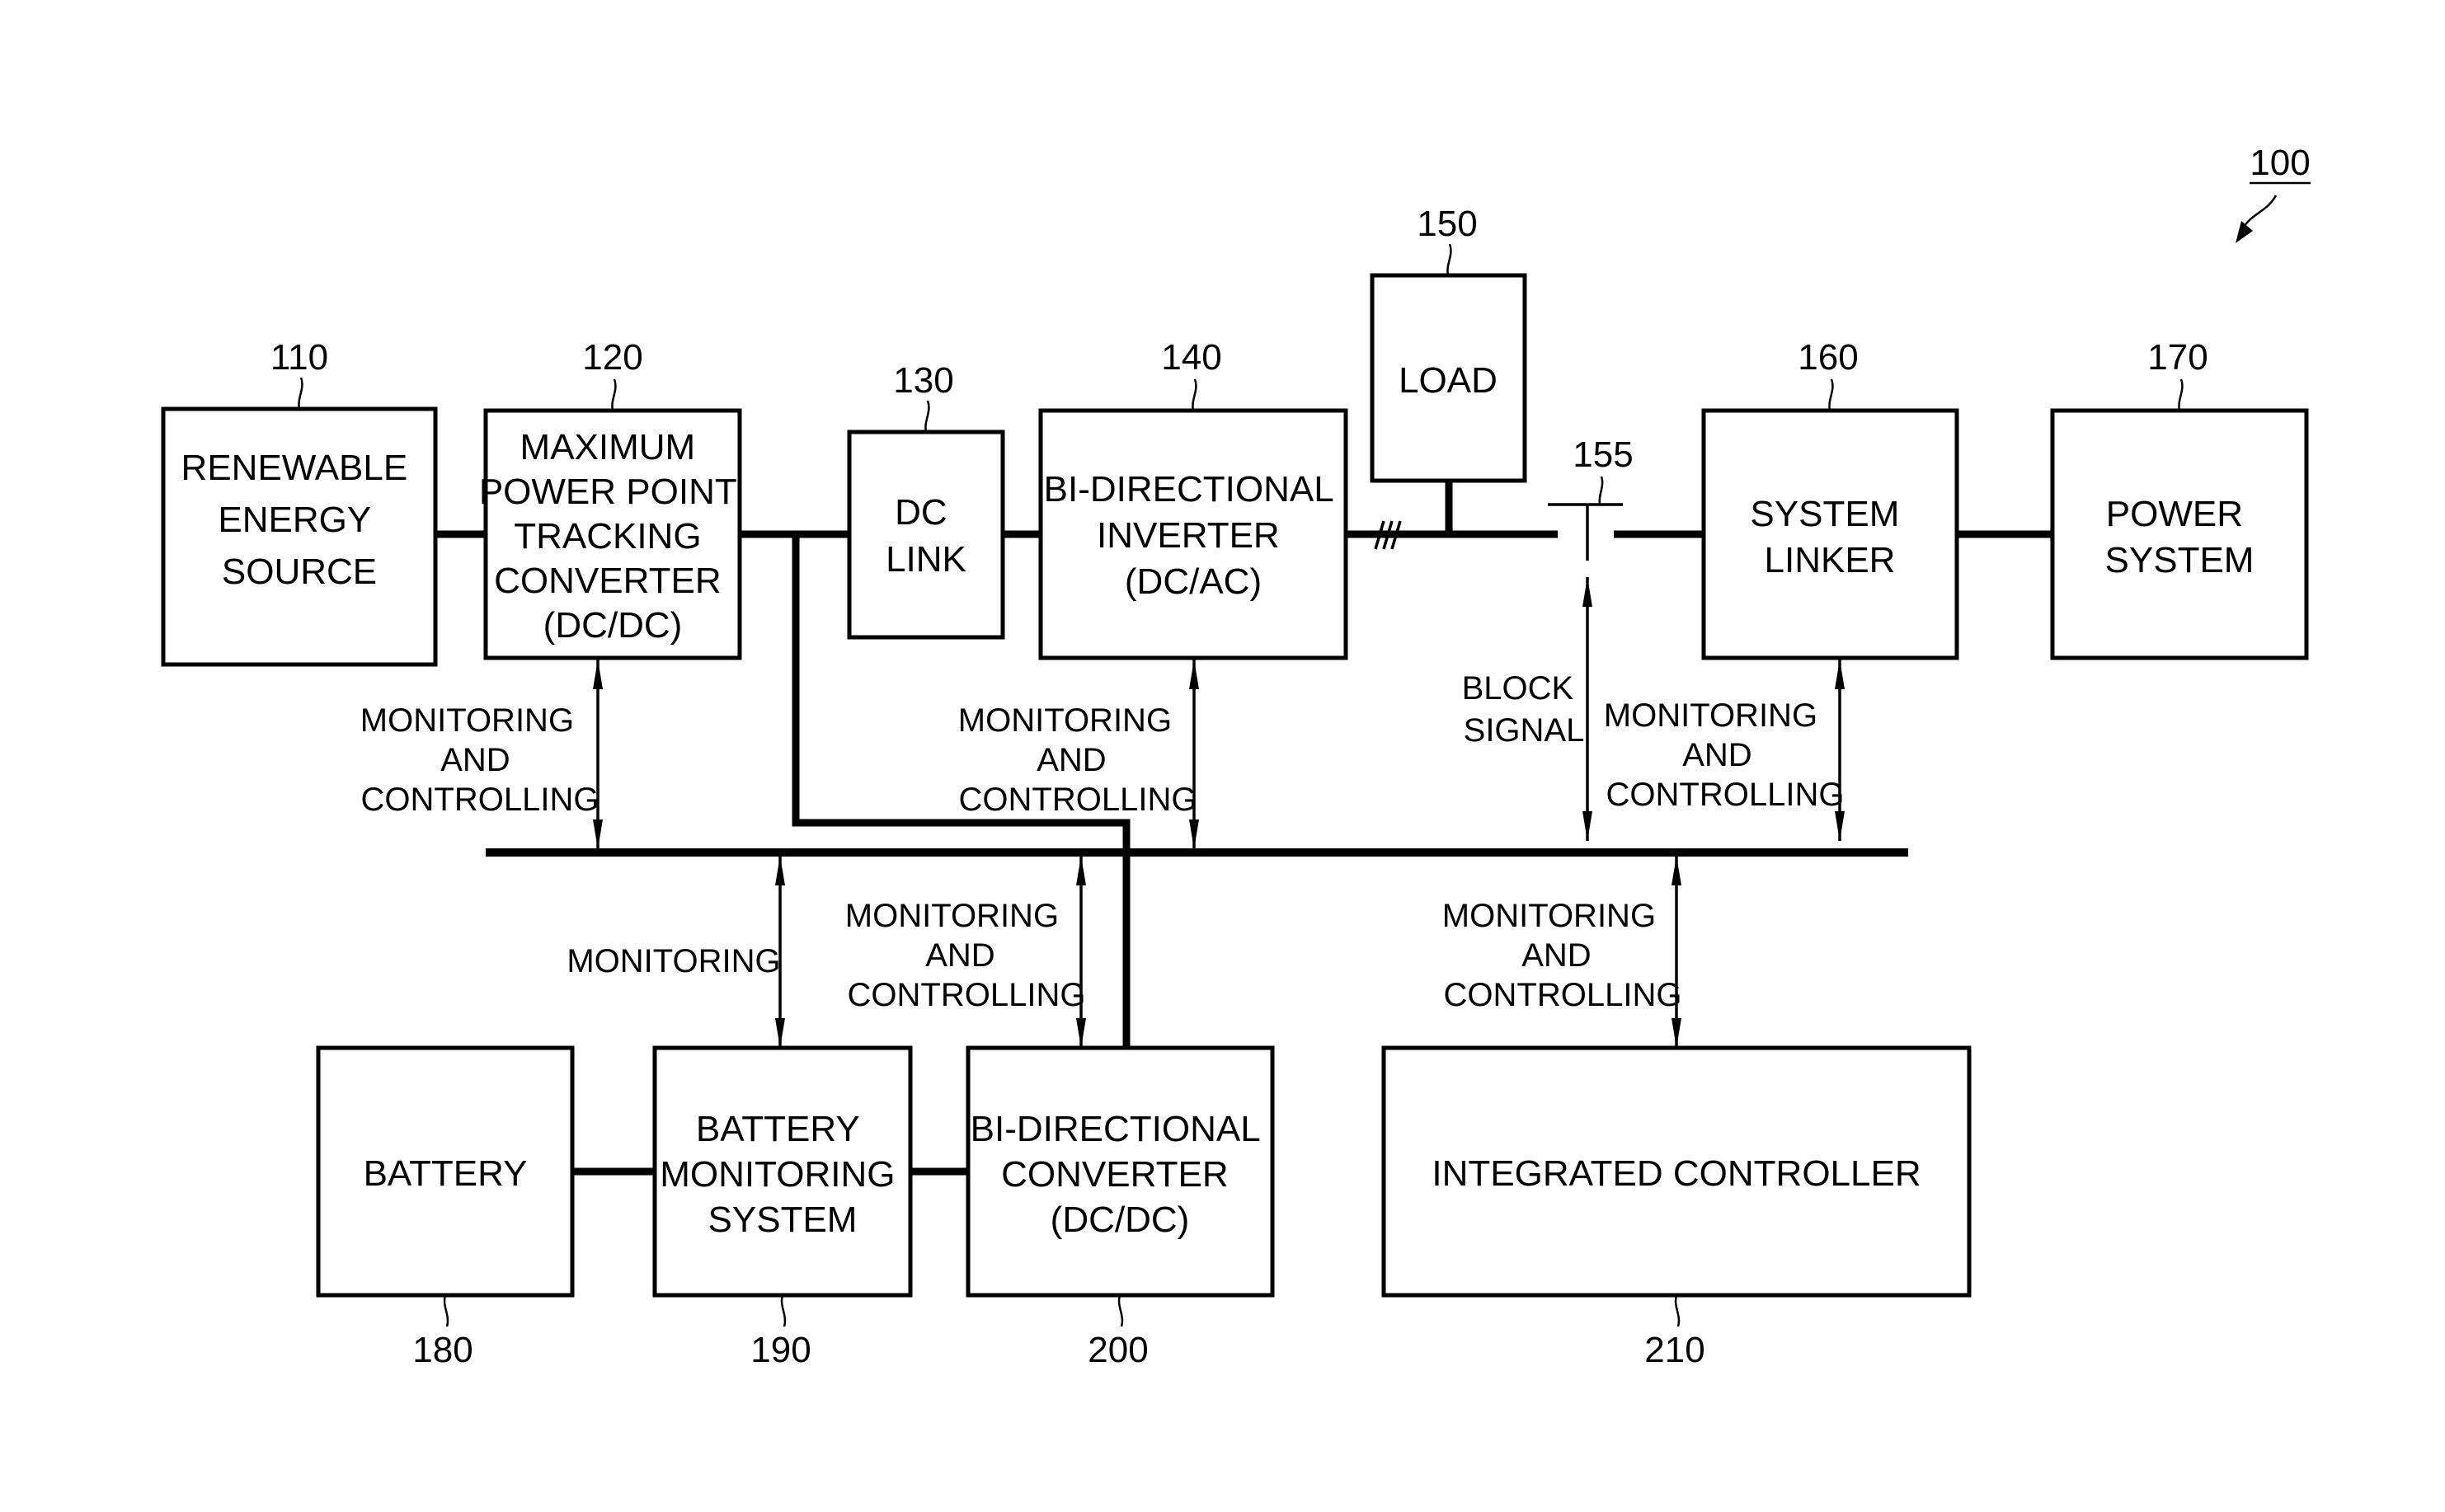 The height and width of the screenshot is (1512, 2445). I want to click on signal-label-block: BLOCK SIGNAL, so click(1523, 710).